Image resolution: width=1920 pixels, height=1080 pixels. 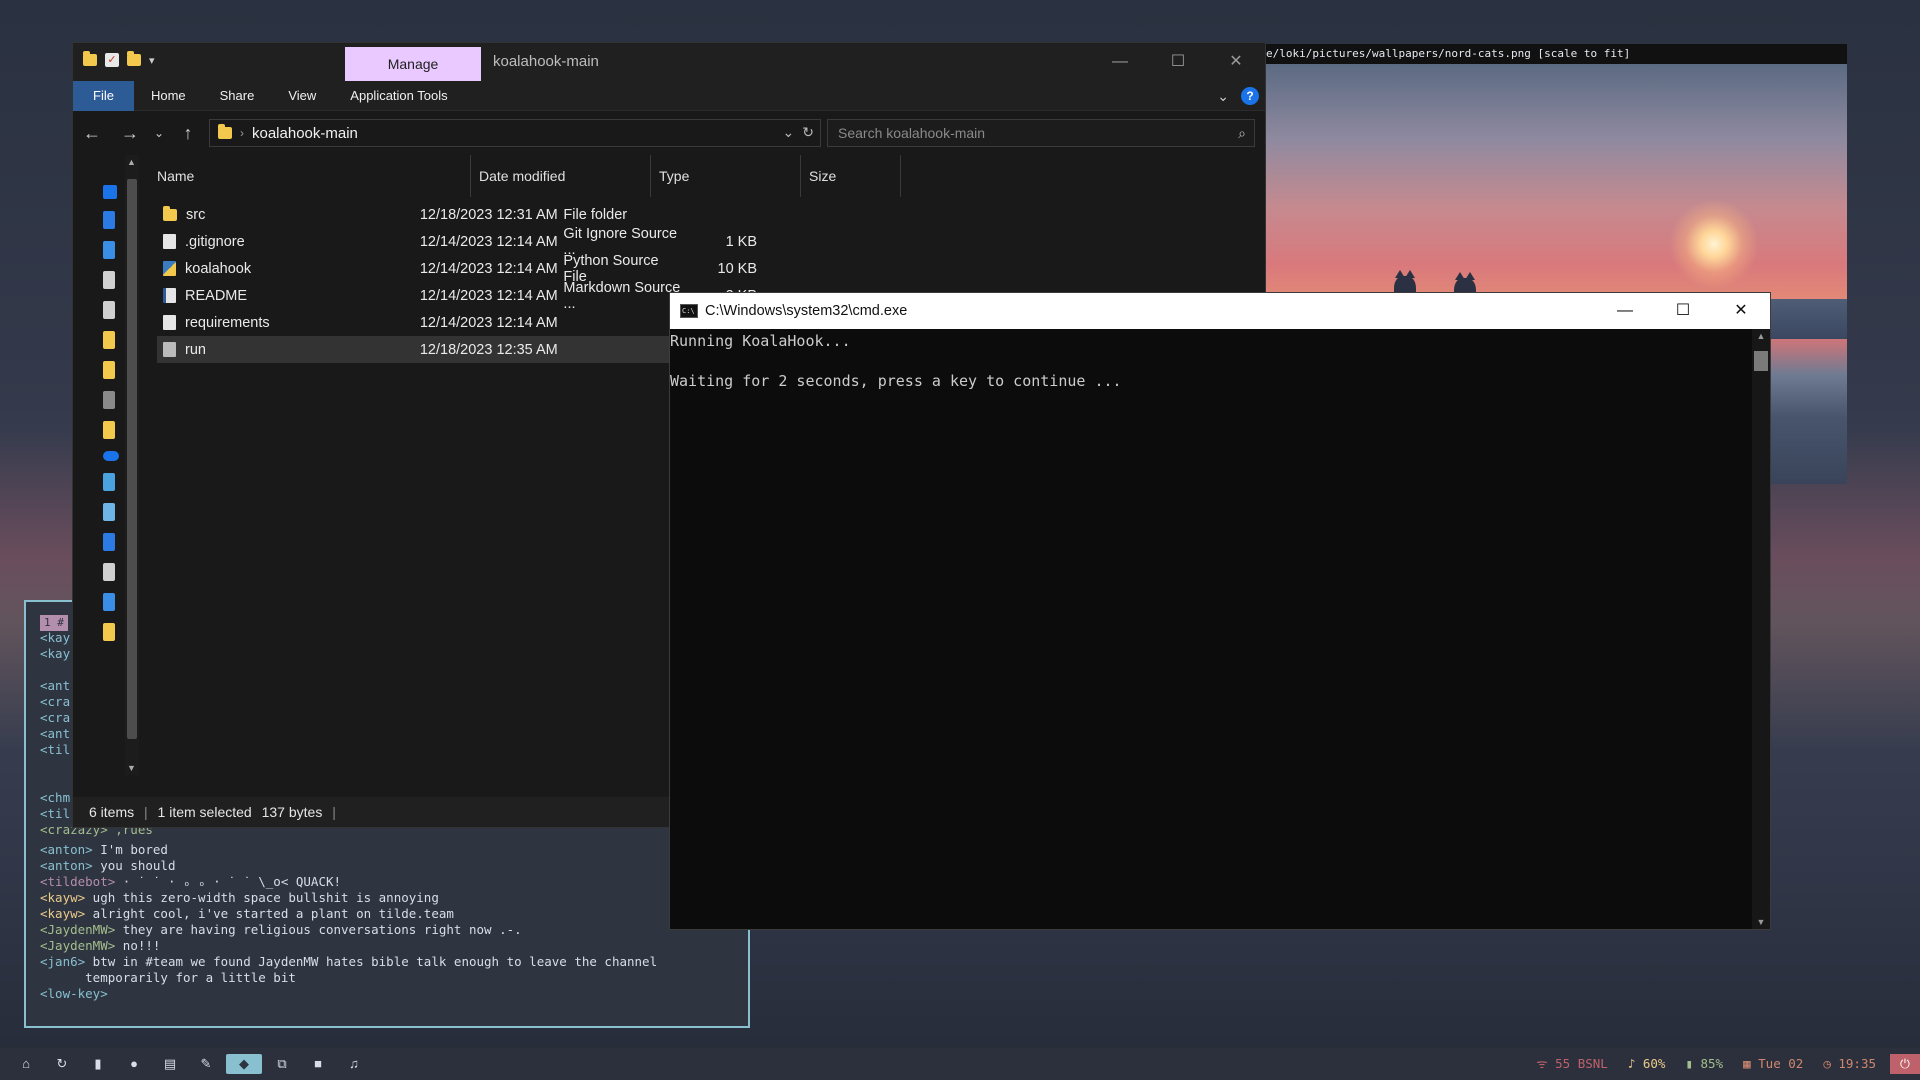 I want to click on address-dropdown-icon: ⌄, so click(x=789, y=132).